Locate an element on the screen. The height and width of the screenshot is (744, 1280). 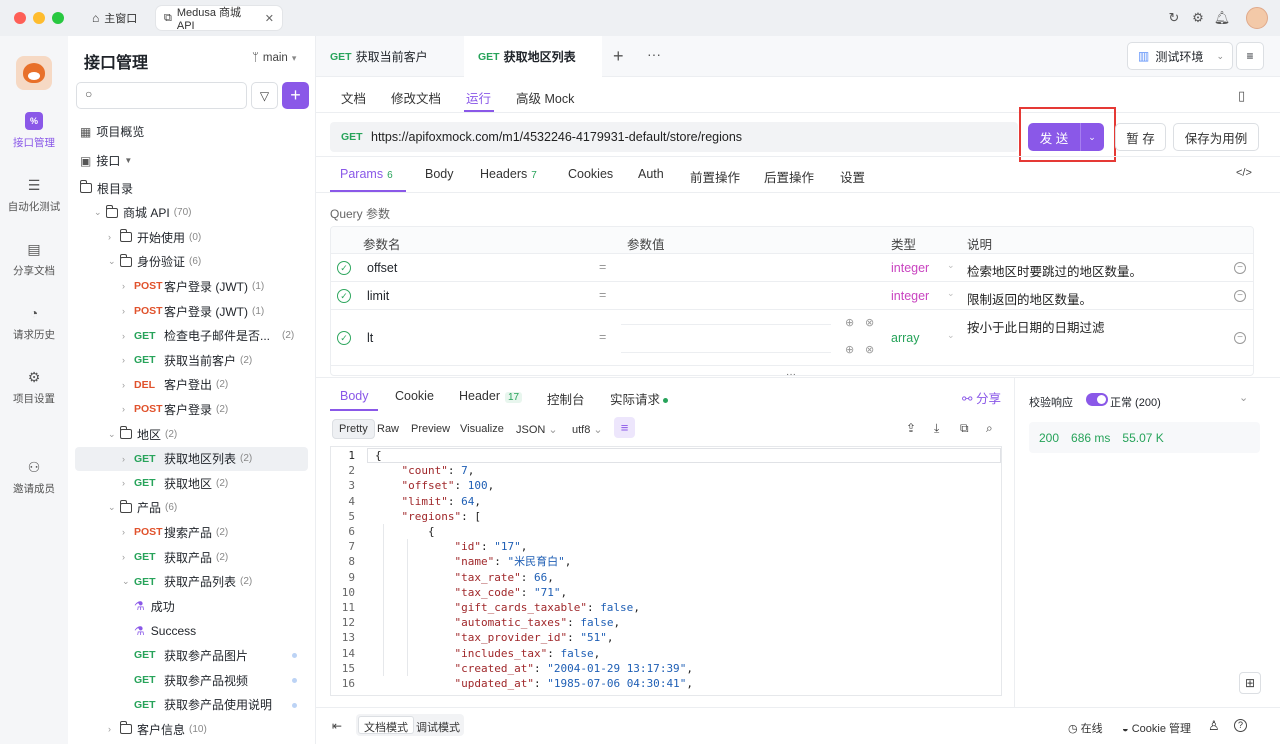
tab-headers: Headers 7 is located at coordinates (508, 174).